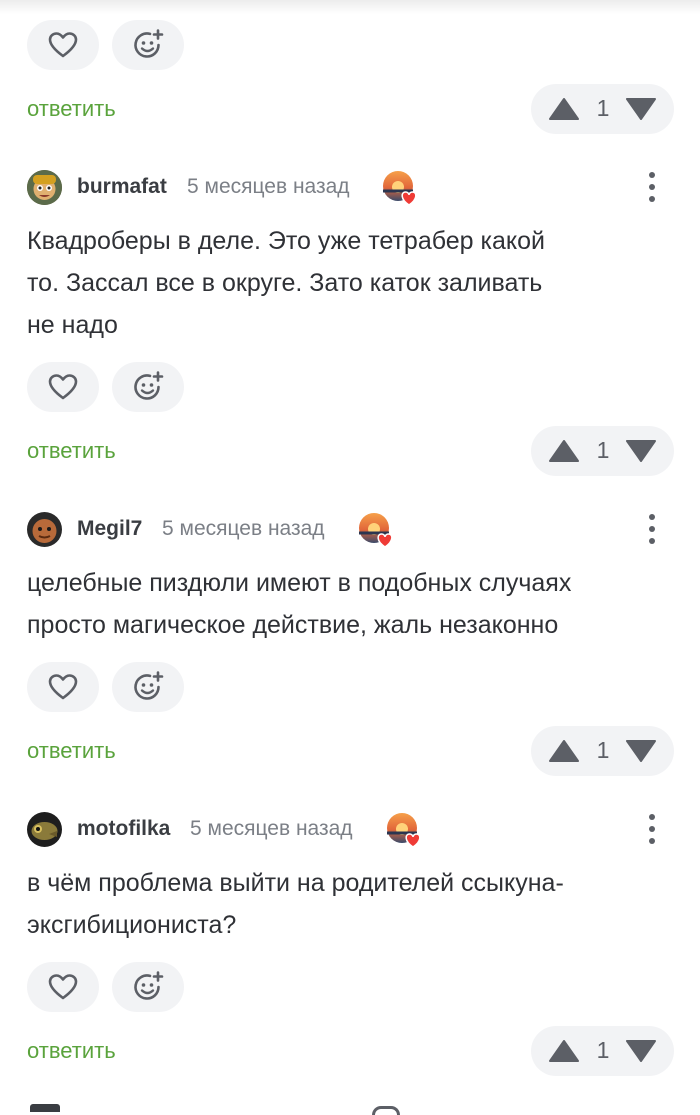  I want to click on comment-line: не надо, so click(72, 325).